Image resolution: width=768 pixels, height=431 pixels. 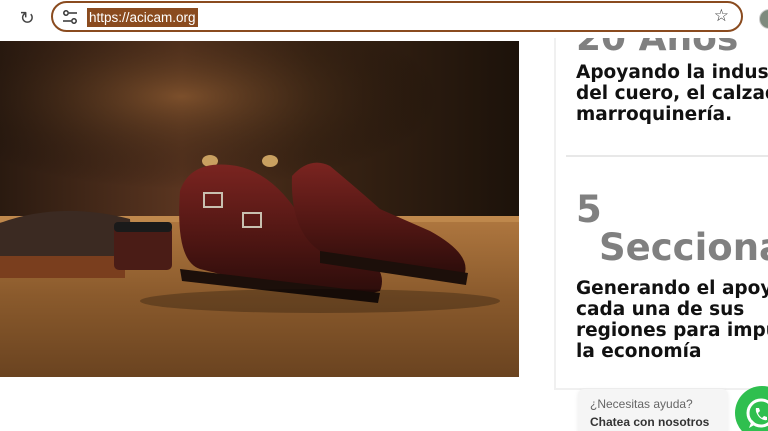 I want to click on chat-cta: Chatea con nosotros, so click(x=649, y=422).